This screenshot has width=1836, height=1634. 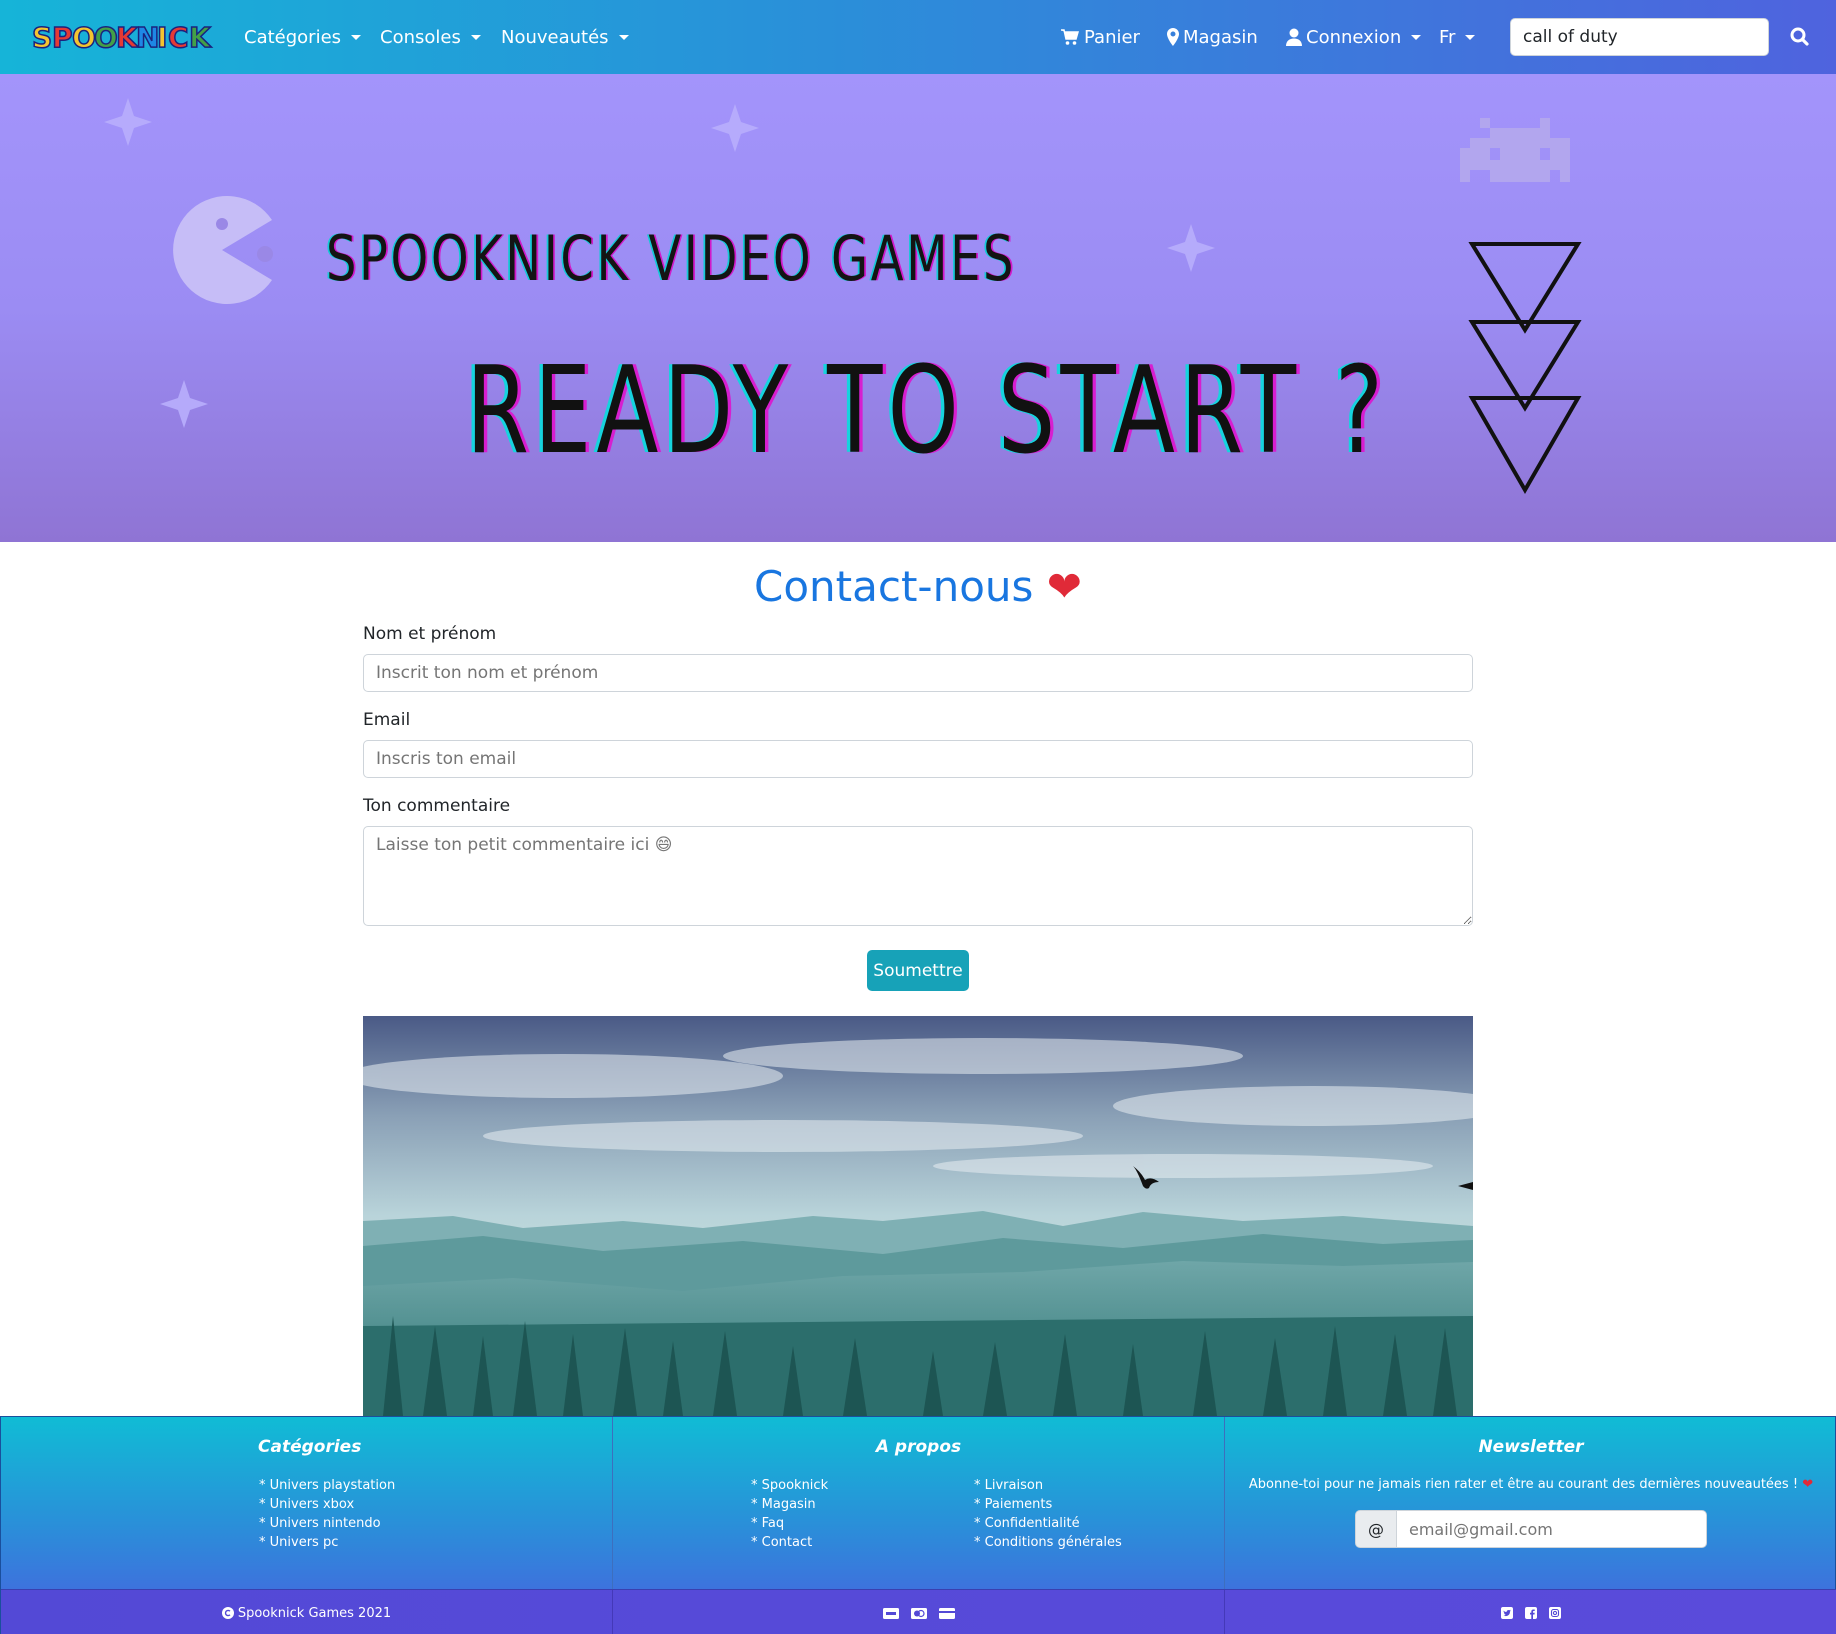 I want to click on svg-text: I, so click(x=162, y=37).